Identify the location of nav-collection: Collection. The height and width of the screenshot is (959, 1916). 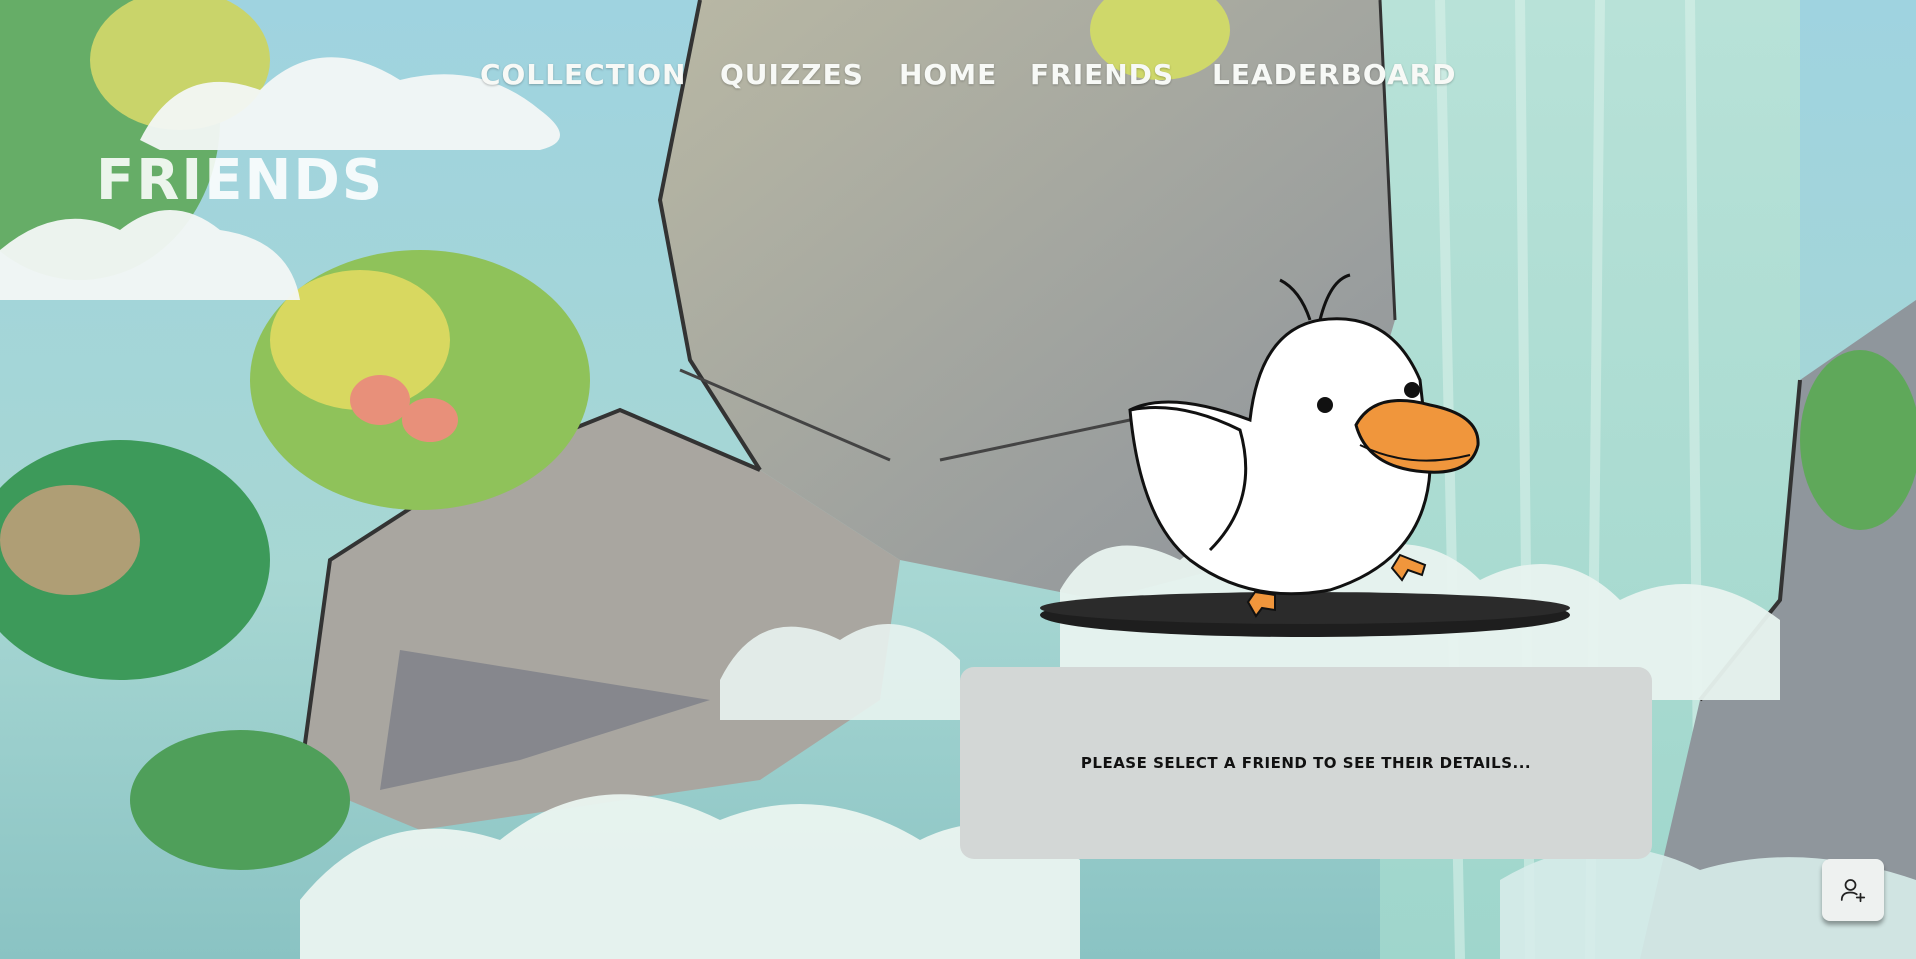
(583, 74).